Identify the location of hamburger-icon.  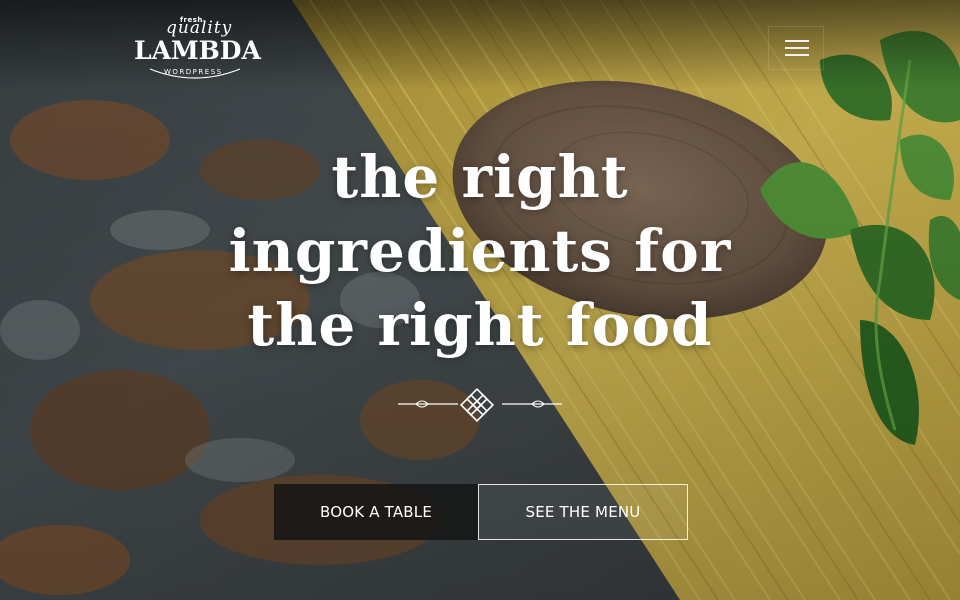
(797, 41).